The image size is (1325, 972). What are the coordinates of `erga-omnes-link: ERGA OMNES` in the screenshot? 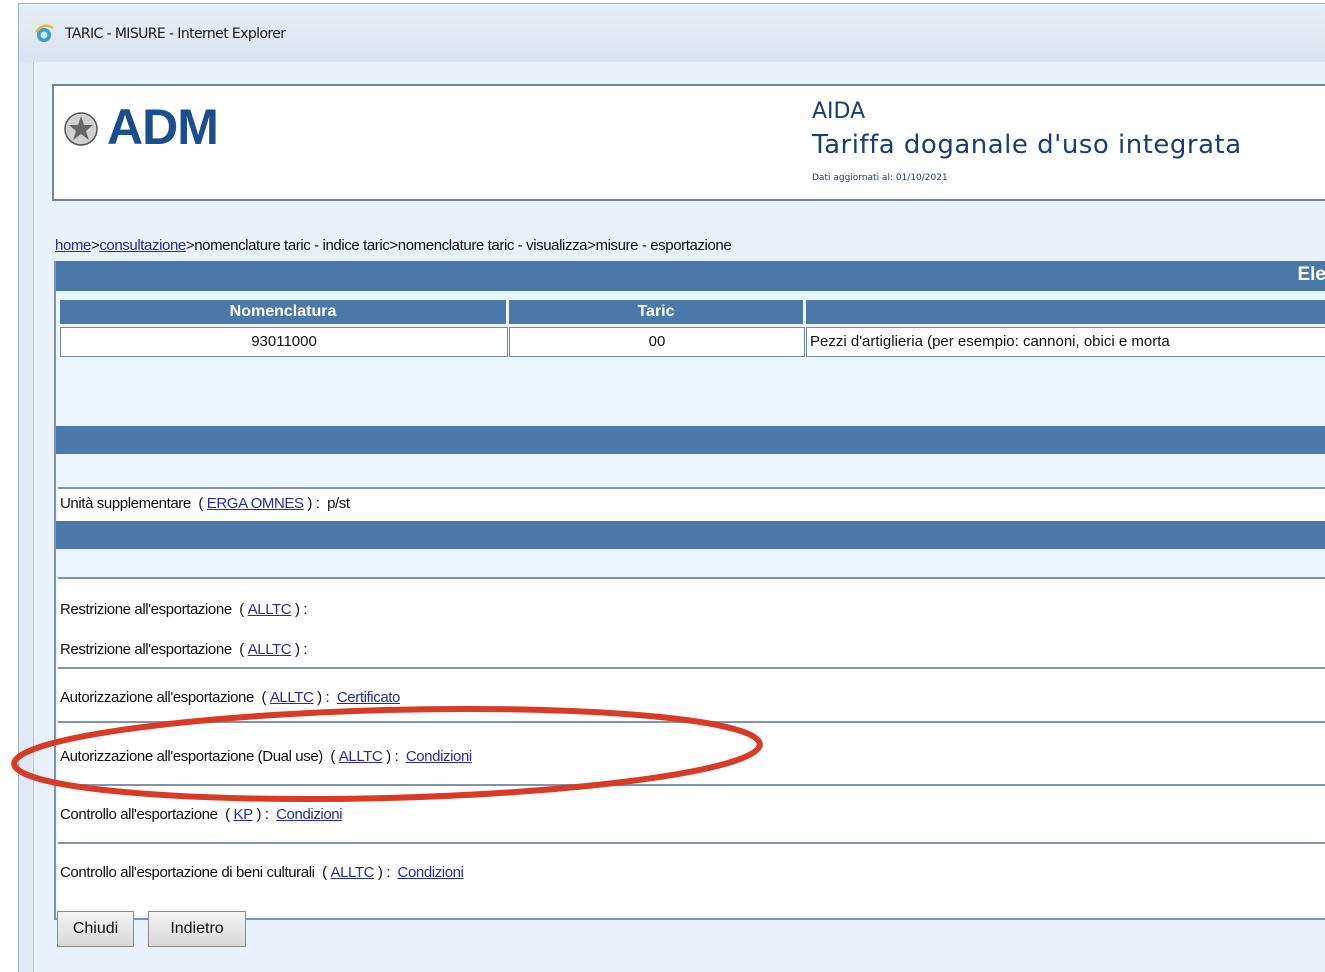 It's located at (255, 503).